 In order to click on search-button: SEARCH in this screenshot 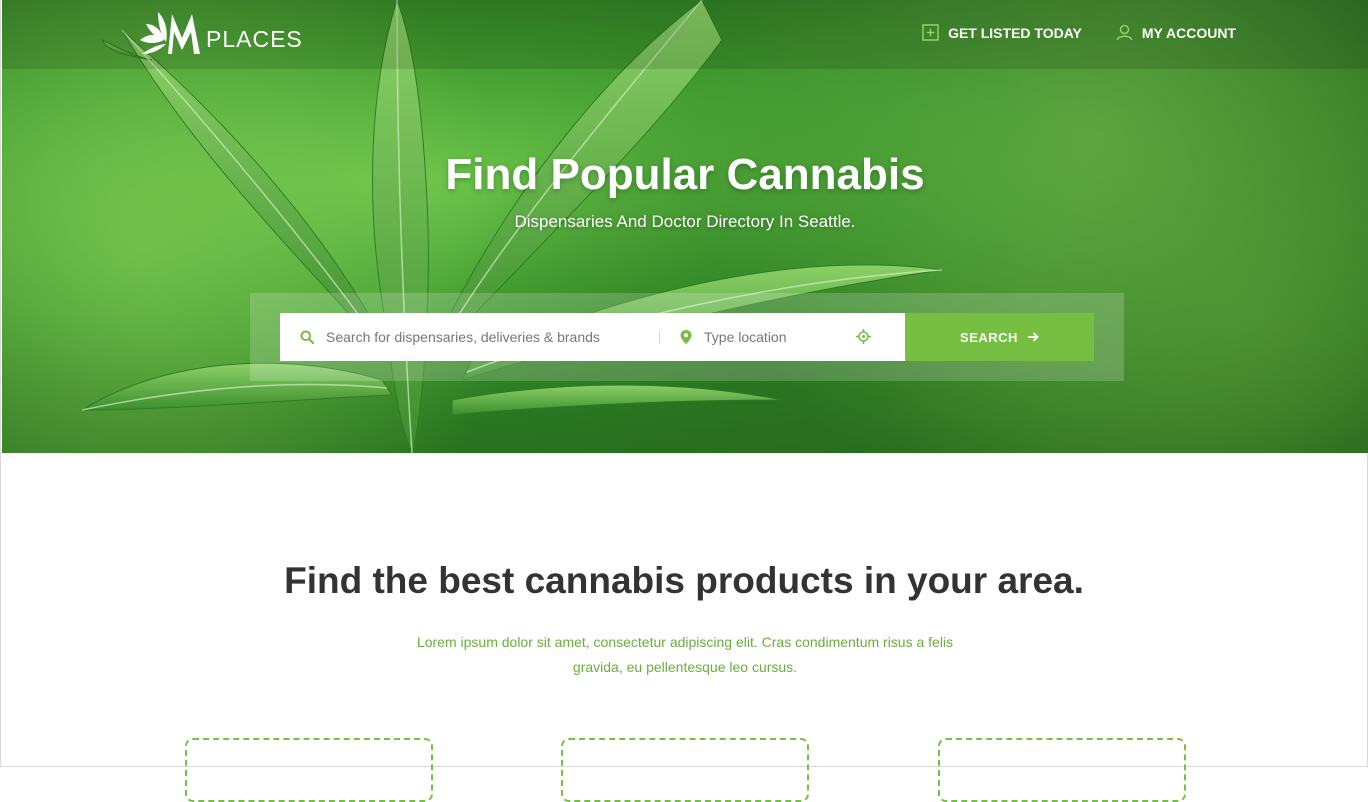, I will do `click(999, 337)`.